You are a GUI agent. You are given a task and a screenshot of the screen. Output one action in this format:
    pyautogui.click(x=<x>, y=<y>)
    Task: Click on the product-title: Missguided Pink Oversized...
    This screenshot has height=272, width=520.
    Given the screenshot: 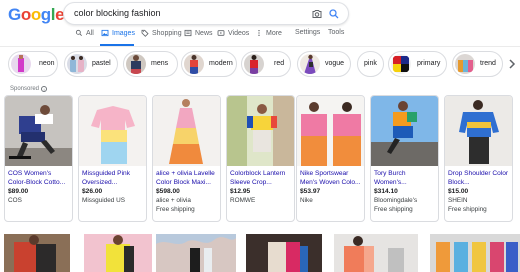 What is the action you would take?
    pyautogui.click(x=113, y=179)
    